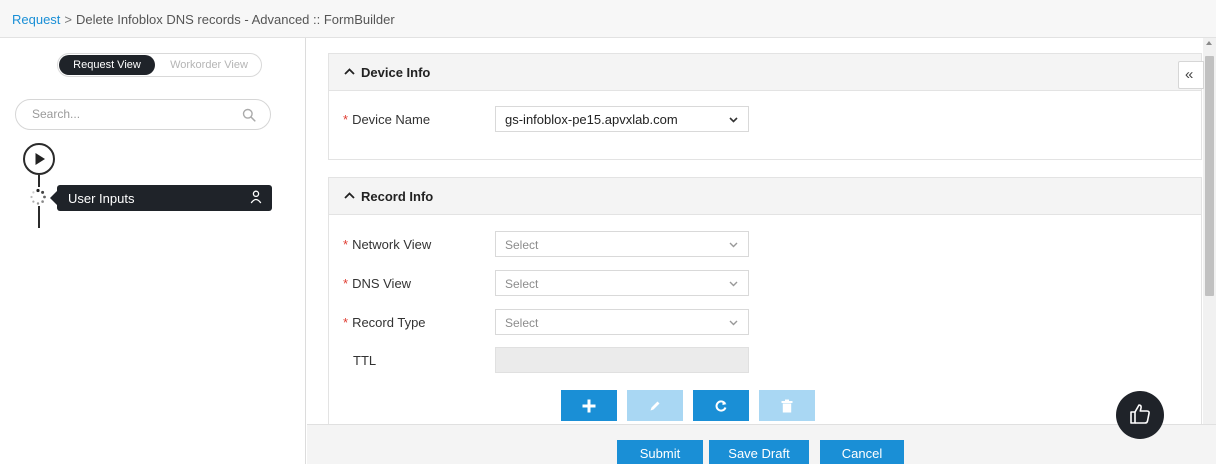 Image resolution: width=1216 pixels, height=464 pixels. I want to click on ttl-label: TTL, so click(365, 360).